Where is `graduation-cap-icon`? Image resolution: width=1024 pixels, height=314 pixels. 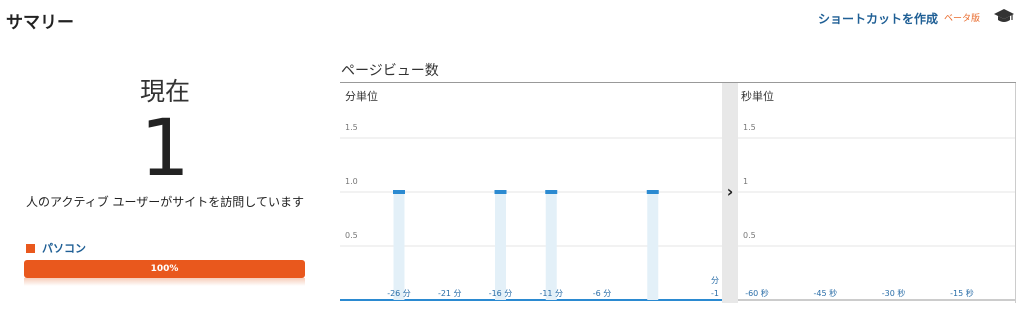 graduation-cap-icon is located at coordinates (1004, 16).